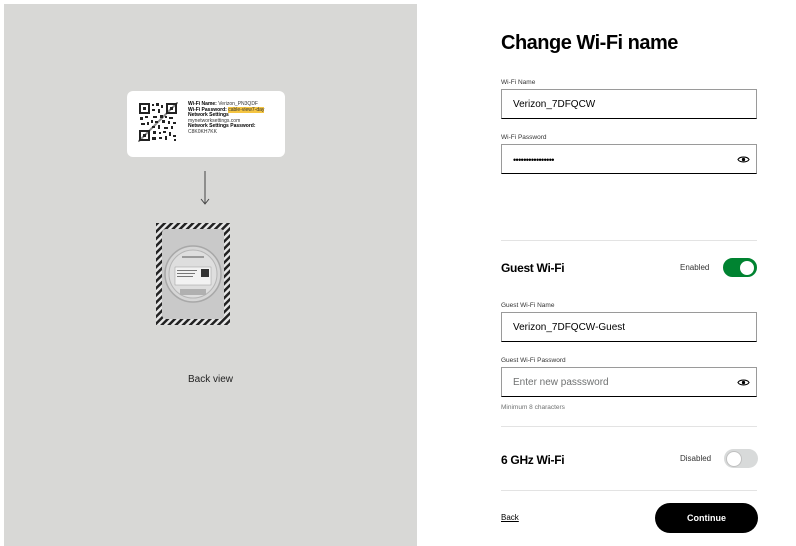  What do you see at coordinates (510, 517) in the screenshot?
I see `back-link: Back` at bounding box center [510, 517].